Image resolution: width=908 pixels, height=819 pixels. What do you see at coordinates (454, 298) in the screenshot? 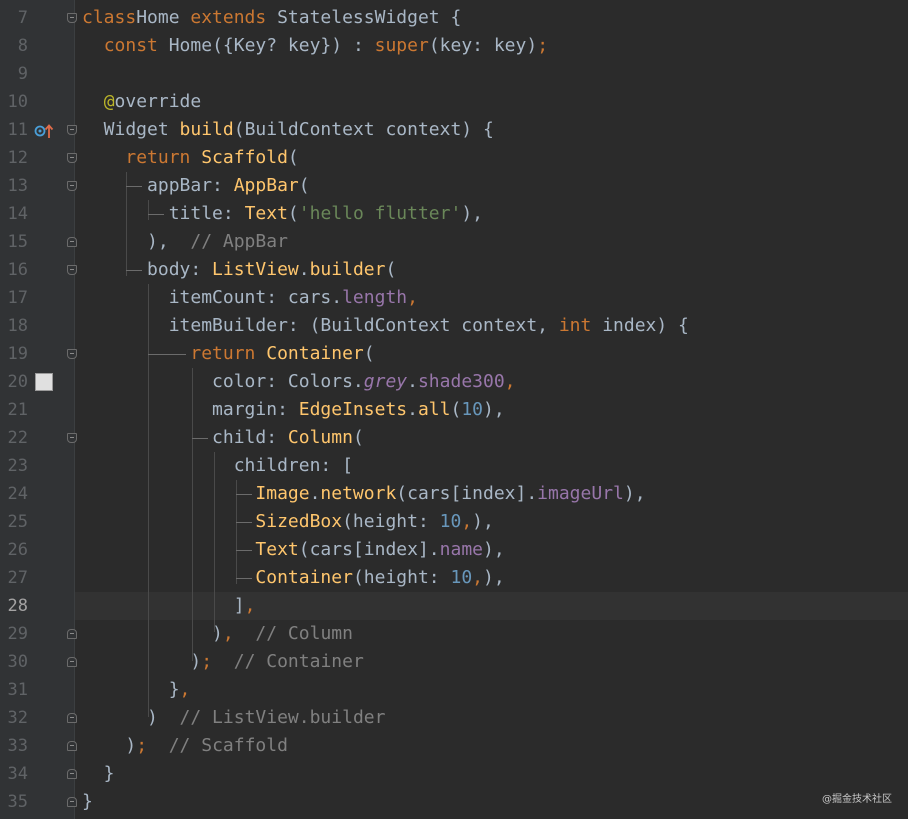
I see `code-line: 17 itemCount: cars.length,` at bounding box center [454, 298].